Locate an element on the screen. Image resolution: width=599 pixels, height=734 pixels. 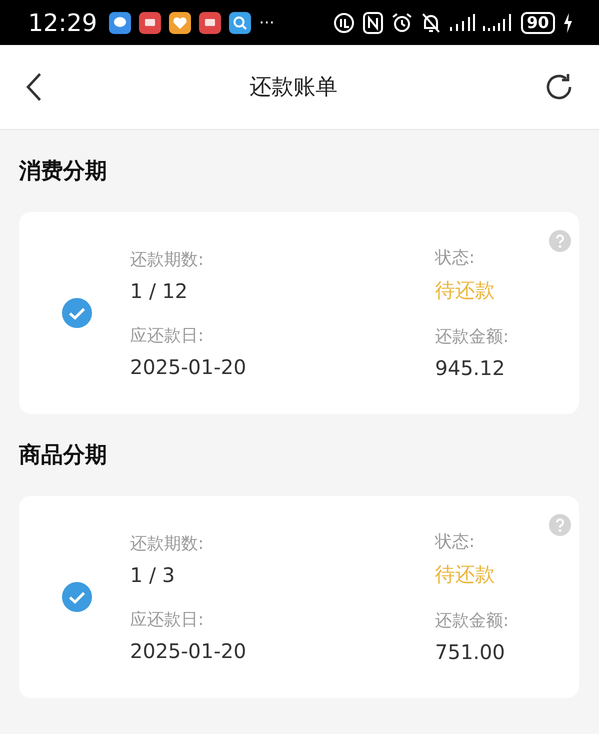
alarm-icon is located at coordinates (401, 23).